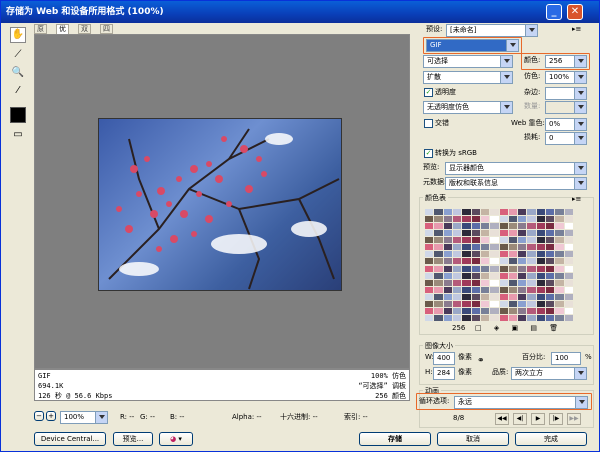  What do you see at coordinates (502, 419) in the screenshot?
I see `first-frame-icon: ◀◀` at bounding box center [502, 419].